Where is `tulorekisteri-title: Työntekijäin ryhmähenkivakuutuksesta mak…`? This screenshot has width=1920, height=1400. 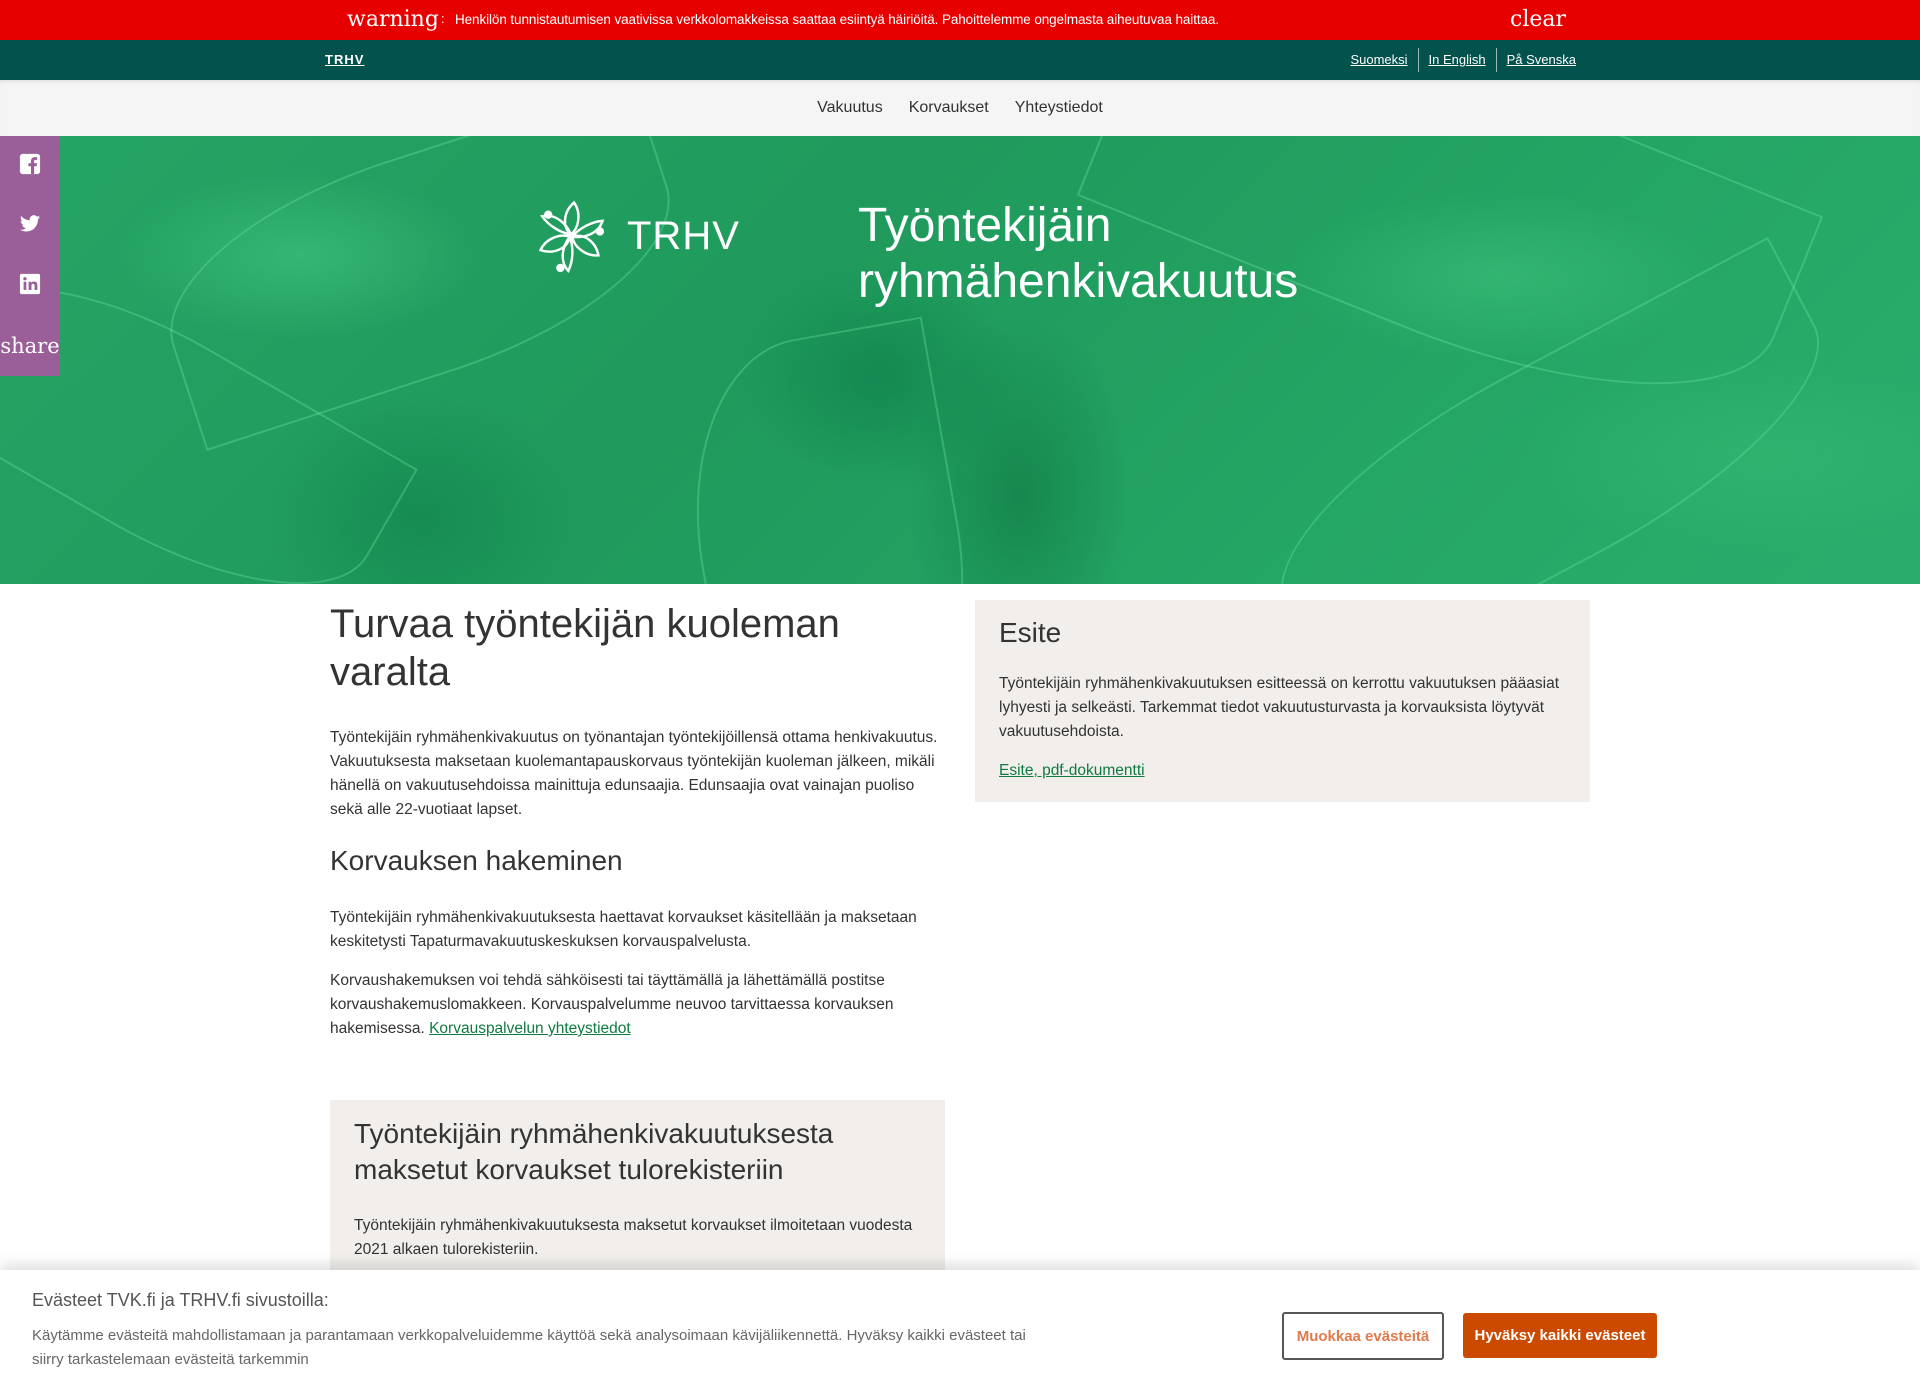 tulorekisteri-title: Työntekijäin ryhmähenkivakuutuksesta mak… is located at coordinates (594, 1151).